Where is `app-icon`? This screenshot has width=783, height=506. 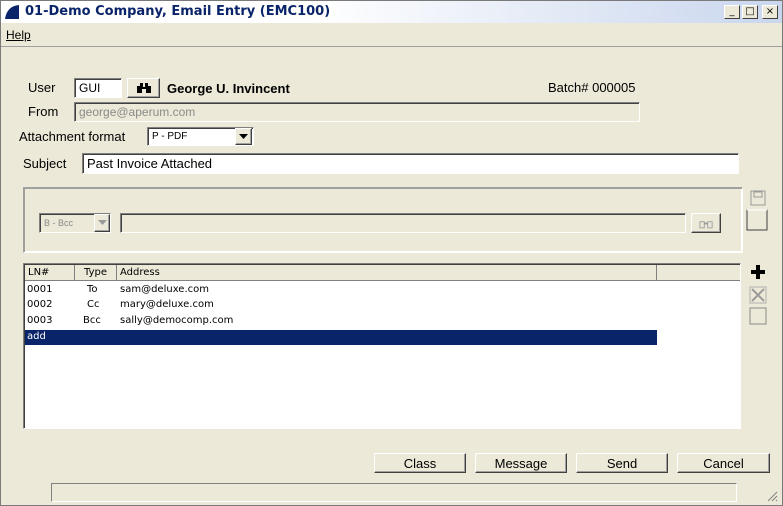 app-icon is located at coordinates (12, 12).